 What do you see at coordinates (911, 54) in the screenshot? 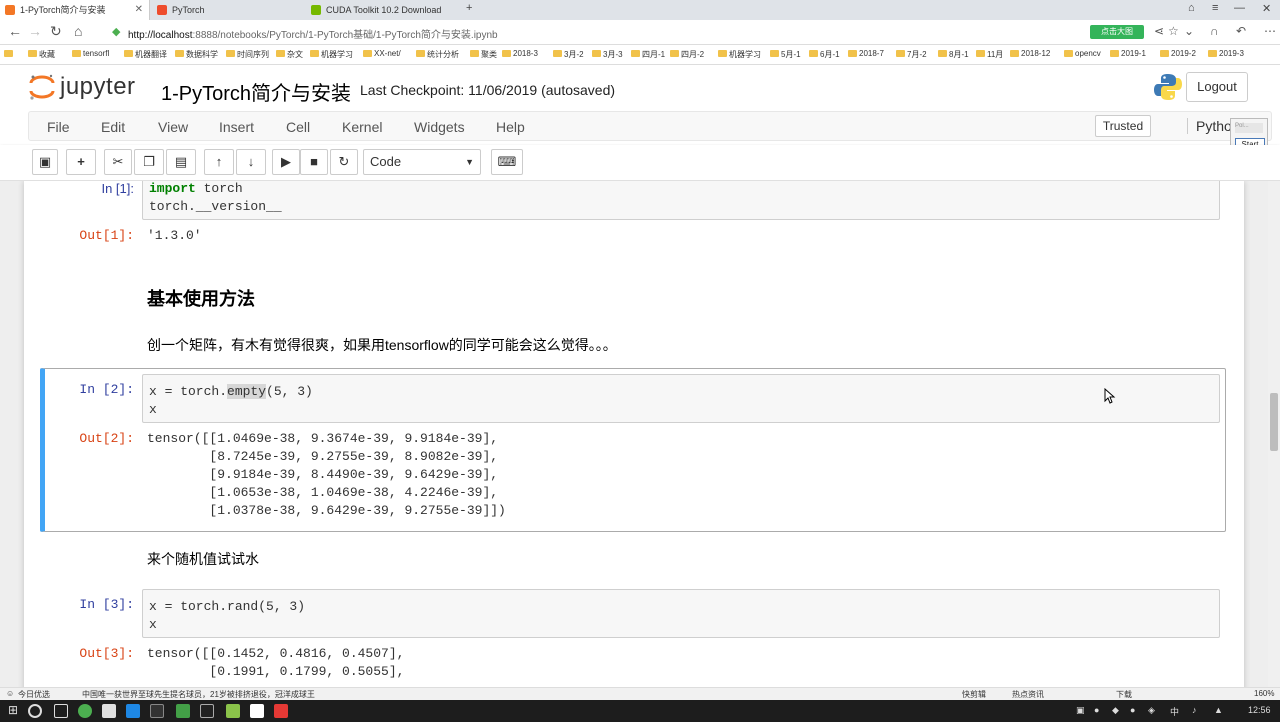
I see `bookmark-item: 7月-2` at bounding box center [911, 54].